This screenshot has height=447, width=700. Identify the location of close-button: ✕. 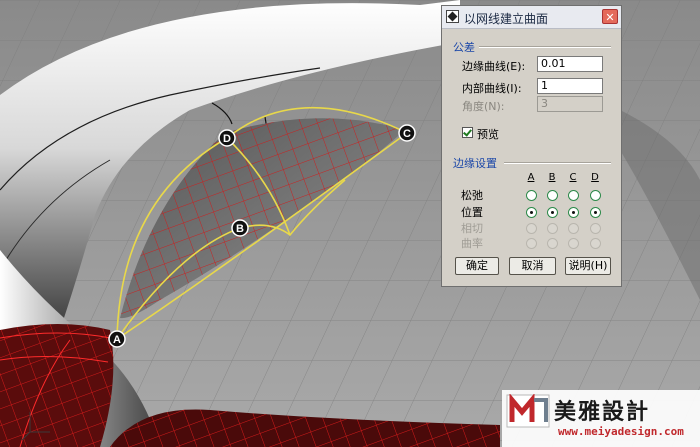
(610, 16).